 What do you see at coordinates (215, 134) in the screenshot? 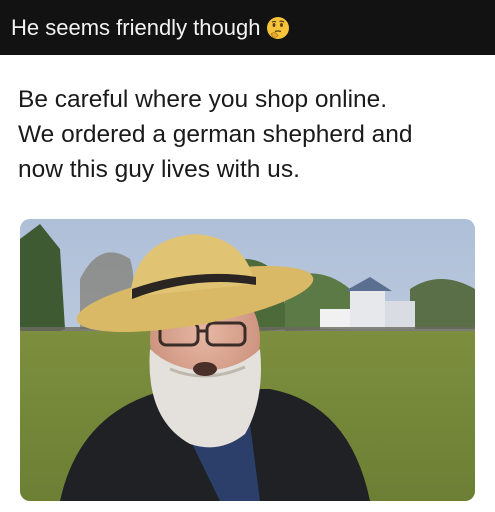
I see `post-text-line: We ordered a german shepherd and` at bounding box center [215, 134].